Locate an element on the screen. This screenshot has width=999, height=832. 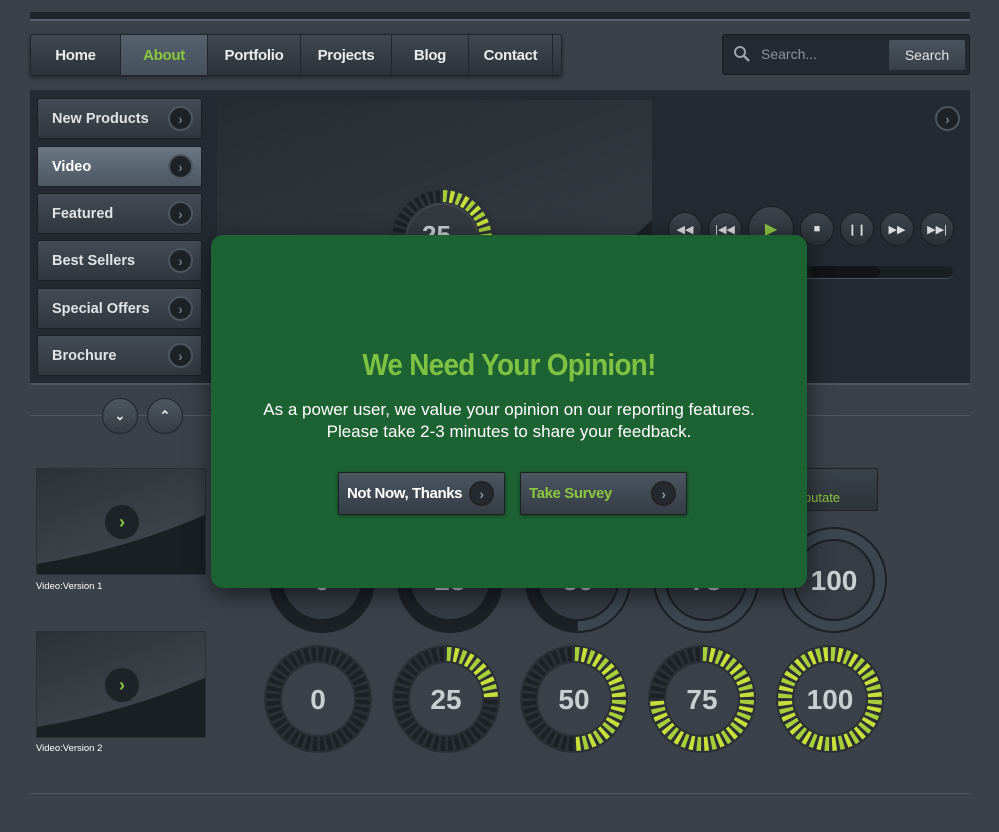
dial-value: 25 is located at coordinates (445, 699).